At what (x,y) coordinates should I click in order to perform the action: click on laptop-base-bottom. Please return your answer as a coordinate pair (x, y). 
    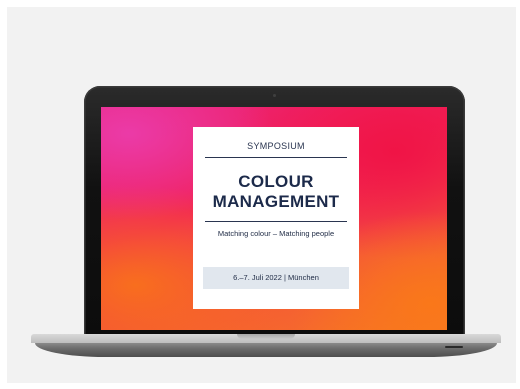
    Looking at the image, I should click on (266, 350).